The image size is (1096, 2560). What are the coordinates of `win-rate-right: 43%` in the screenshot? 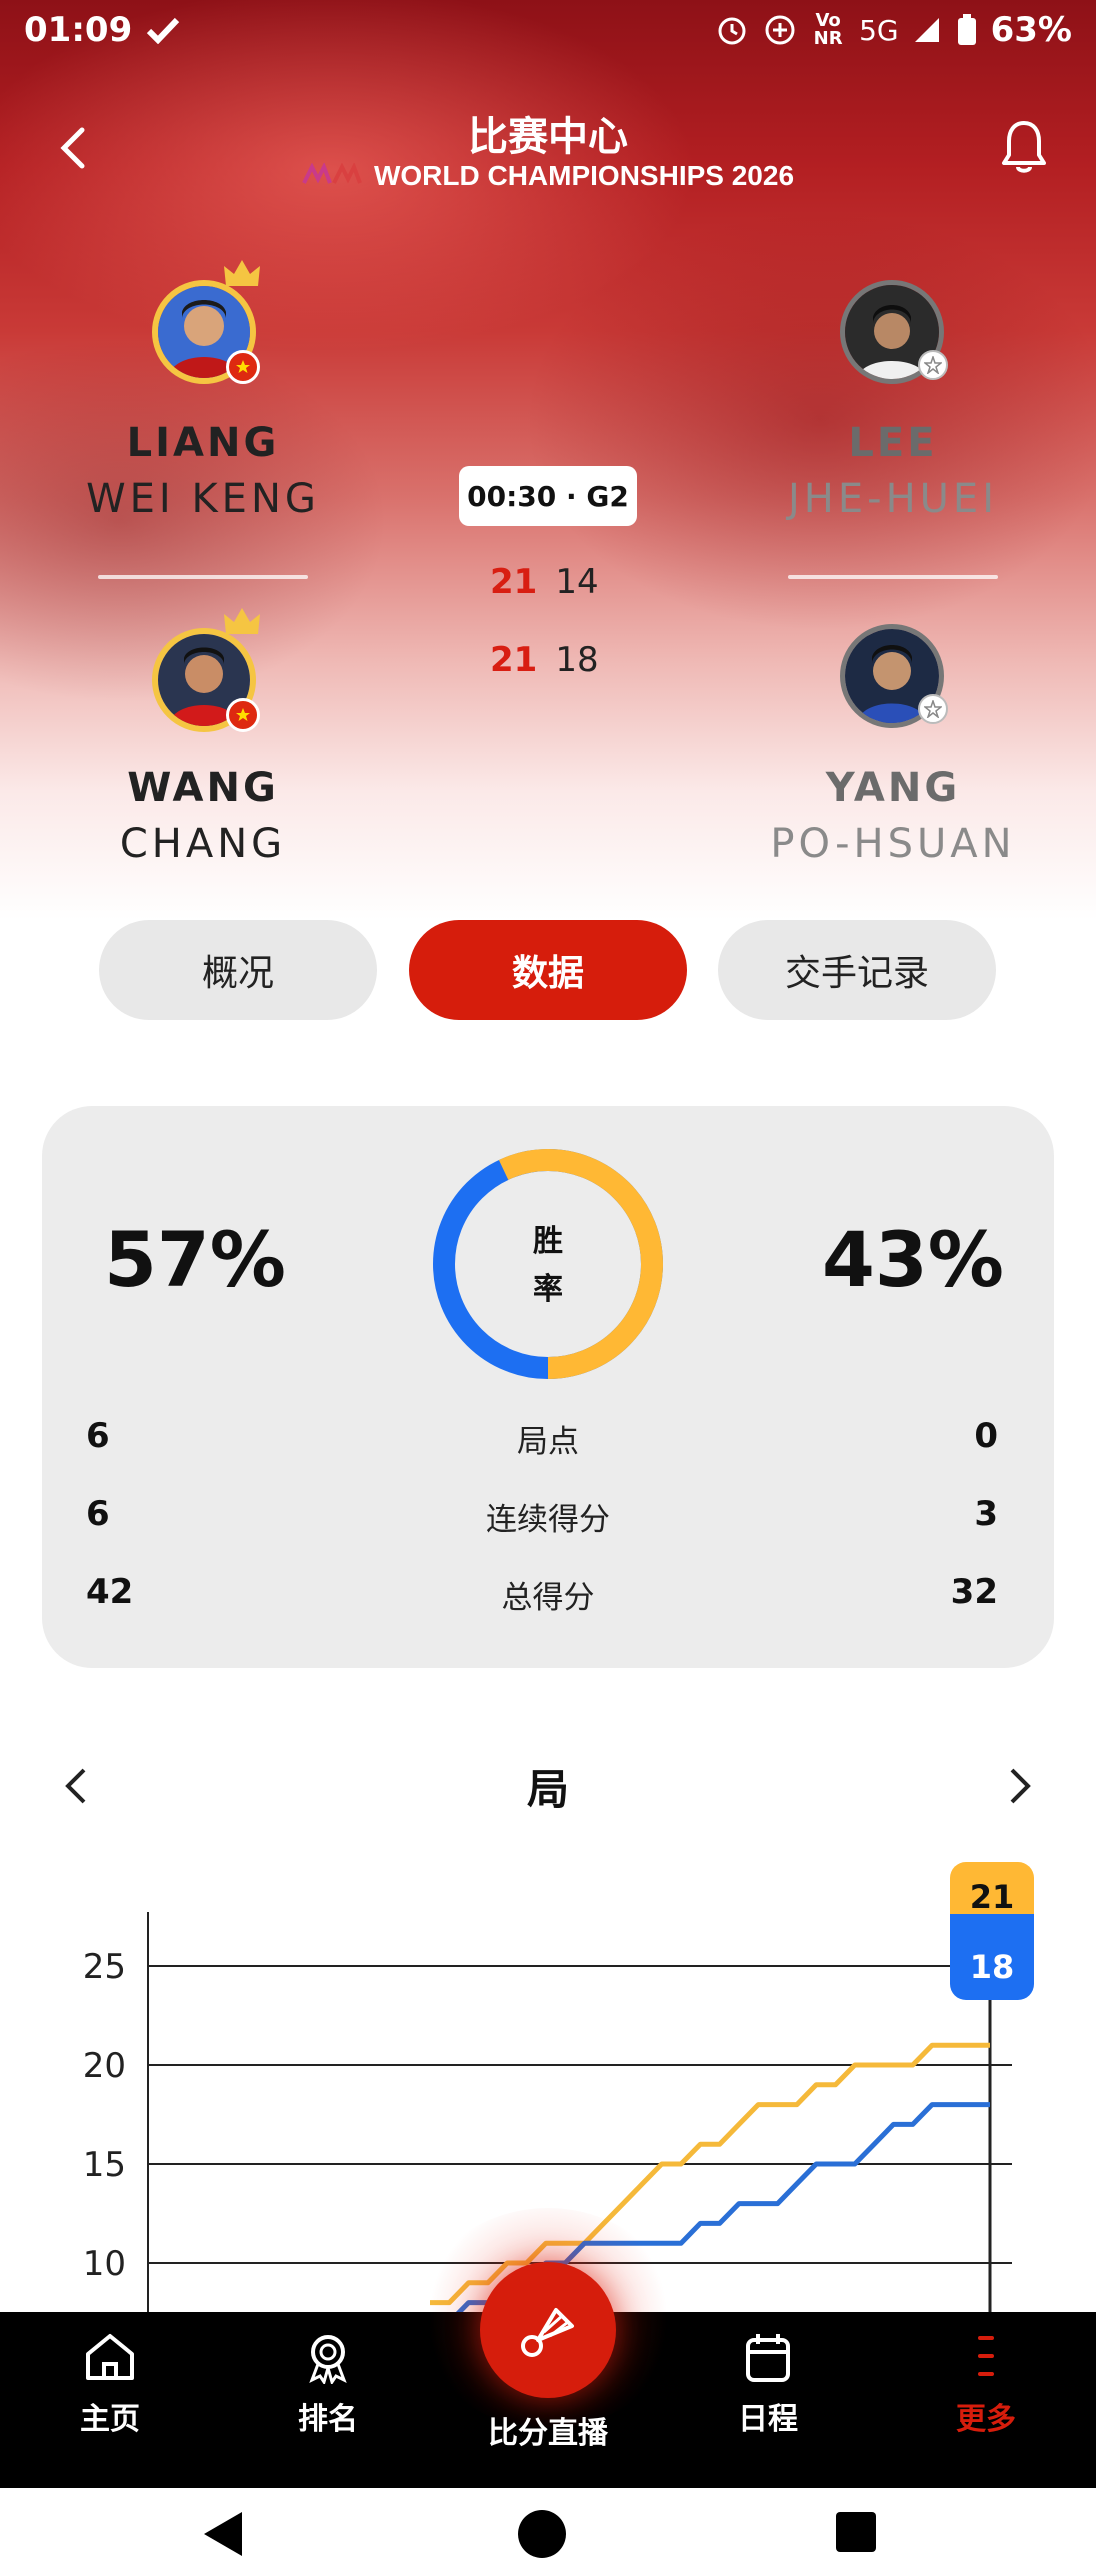 It's located at (913, 1259).